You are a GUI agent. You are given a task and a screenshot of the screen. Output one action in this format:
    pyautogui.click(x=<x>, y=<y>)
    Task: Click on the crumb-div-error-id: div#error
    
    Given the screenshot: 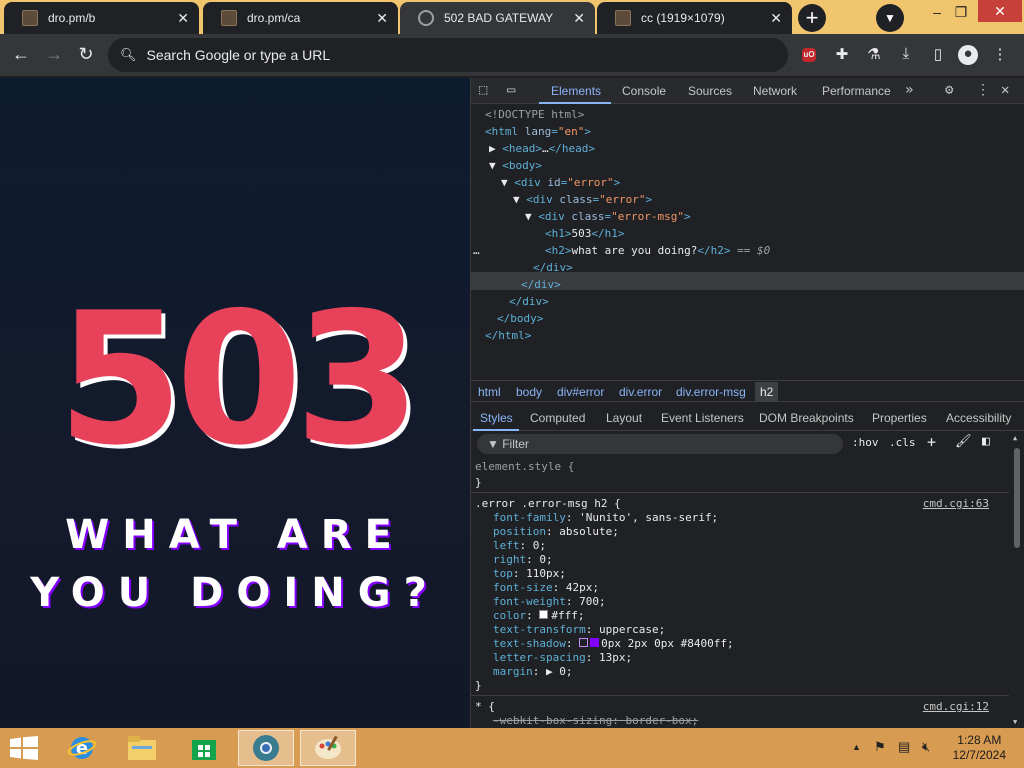 What is the action you would take?
    pyautogui.click(x=580, y=392)
    